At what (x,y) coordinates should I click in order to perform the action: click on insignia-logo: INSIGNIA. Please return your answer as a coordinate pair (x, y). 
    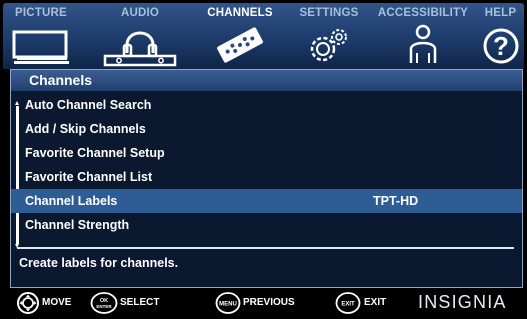
    Looking at the image, I should click on (462, 302).